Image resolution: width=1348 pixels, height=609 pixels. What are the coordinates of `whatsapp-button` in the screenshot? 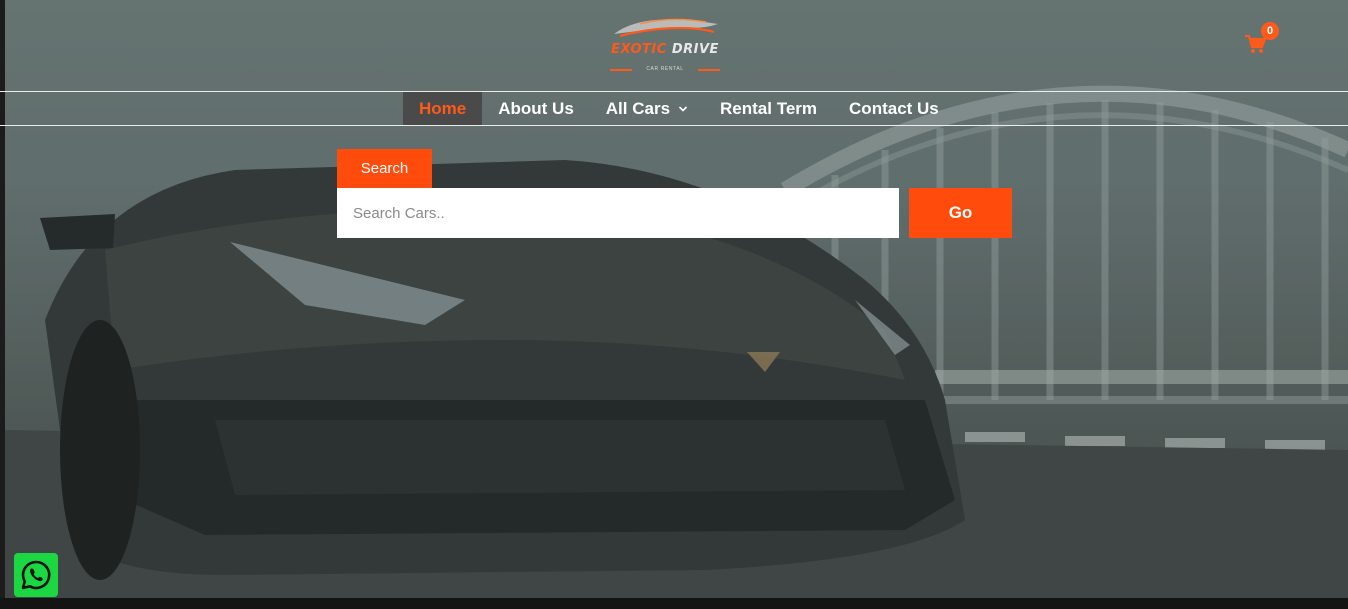 It's located at (36, 575).